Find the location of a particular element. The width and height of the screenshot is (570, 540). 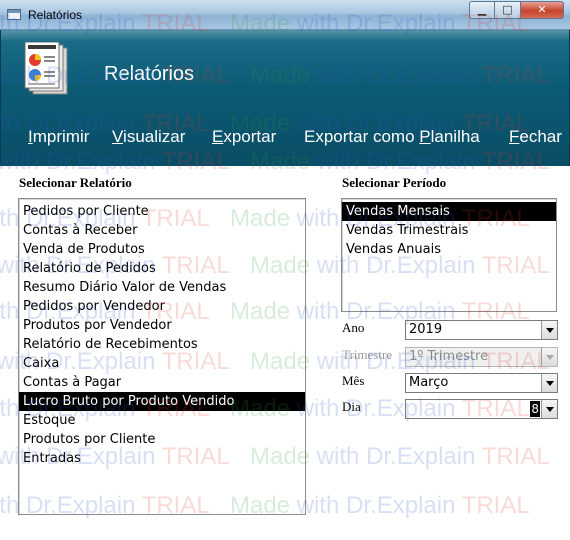

reports-document-icon is located at coordinates (46, 68).